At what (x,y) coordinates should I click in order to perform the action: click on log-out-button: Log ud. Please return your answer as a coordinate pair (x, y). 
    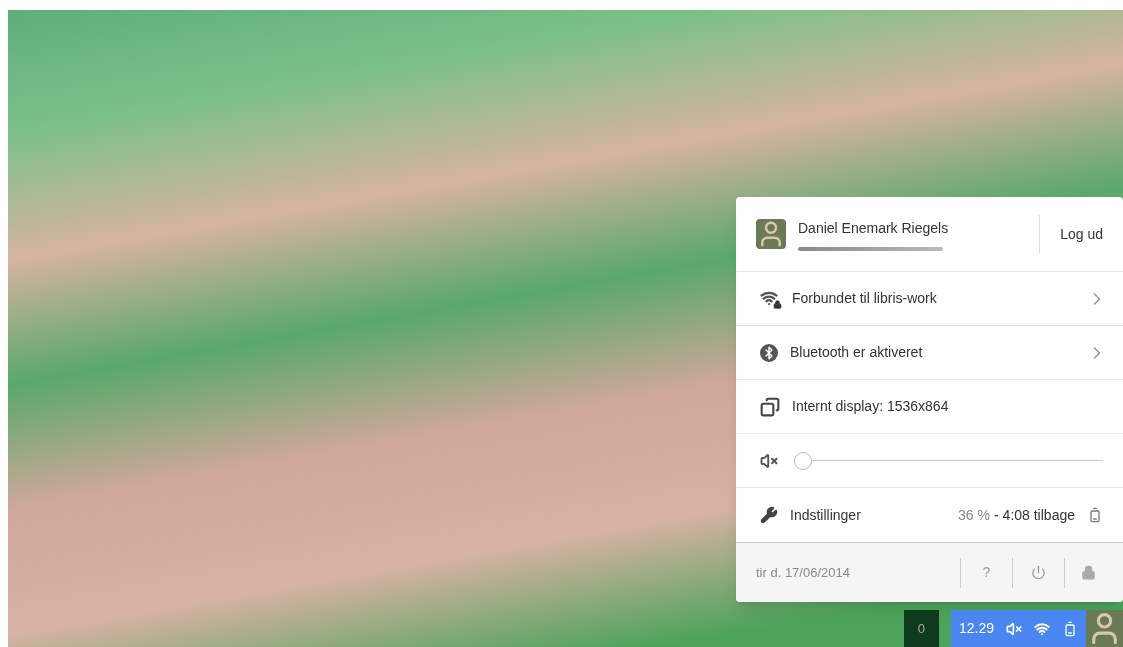
    Looking at the image, I should click on (1081, 234).